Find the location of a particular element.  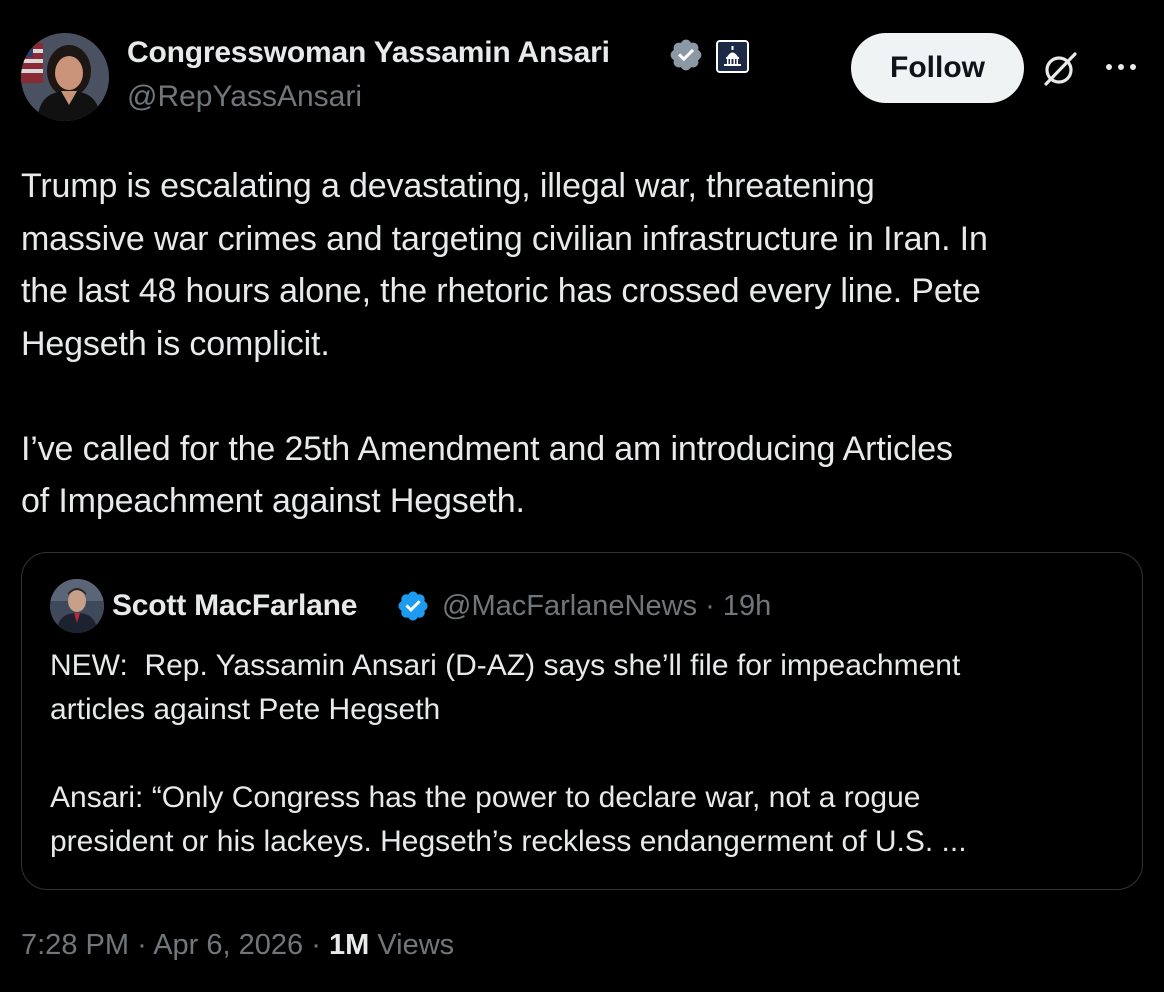

grok-icon is located at coordinates (1060, 69).